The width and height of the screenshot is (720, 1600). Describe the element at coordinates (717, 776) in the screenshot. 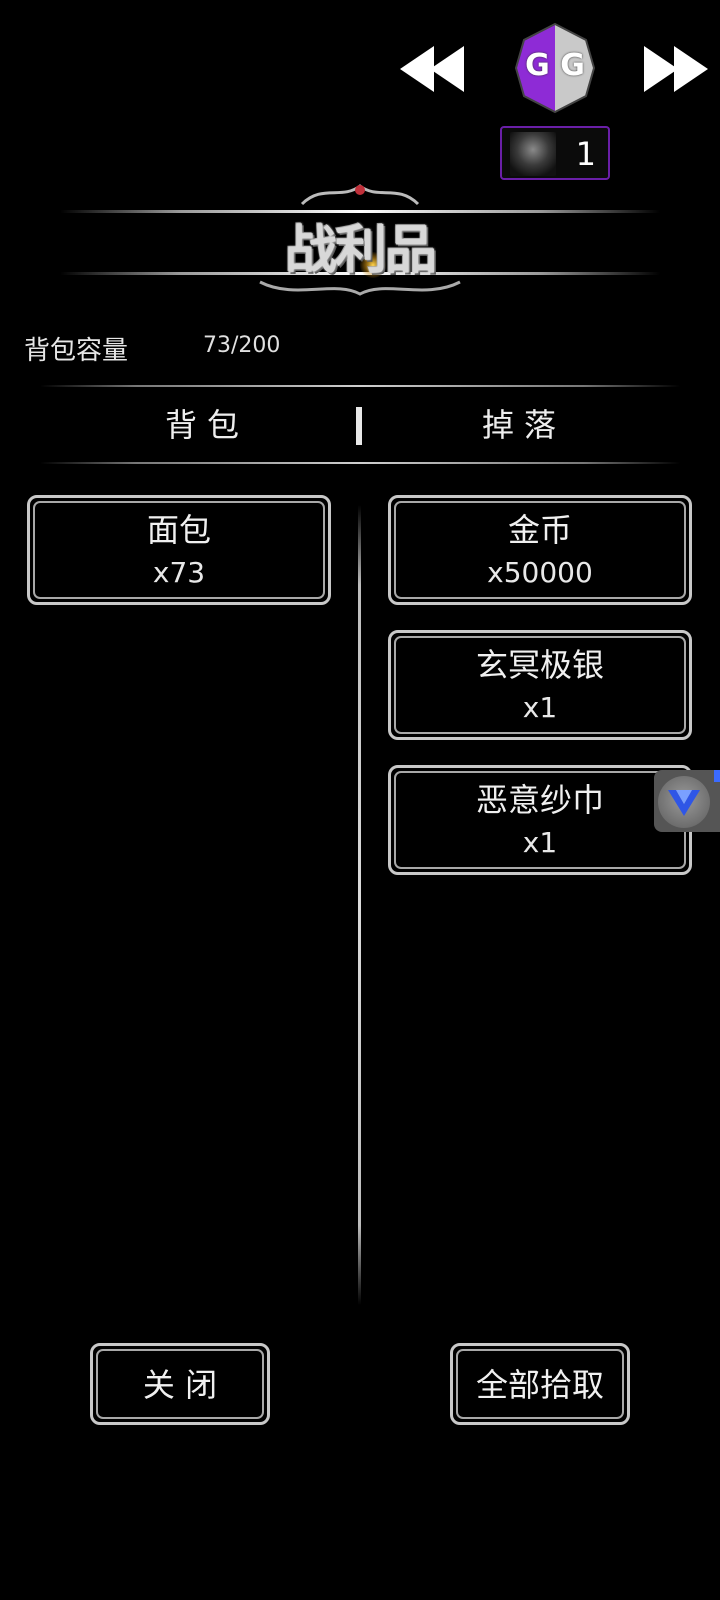

I see `floating-button-indicator` at that location.